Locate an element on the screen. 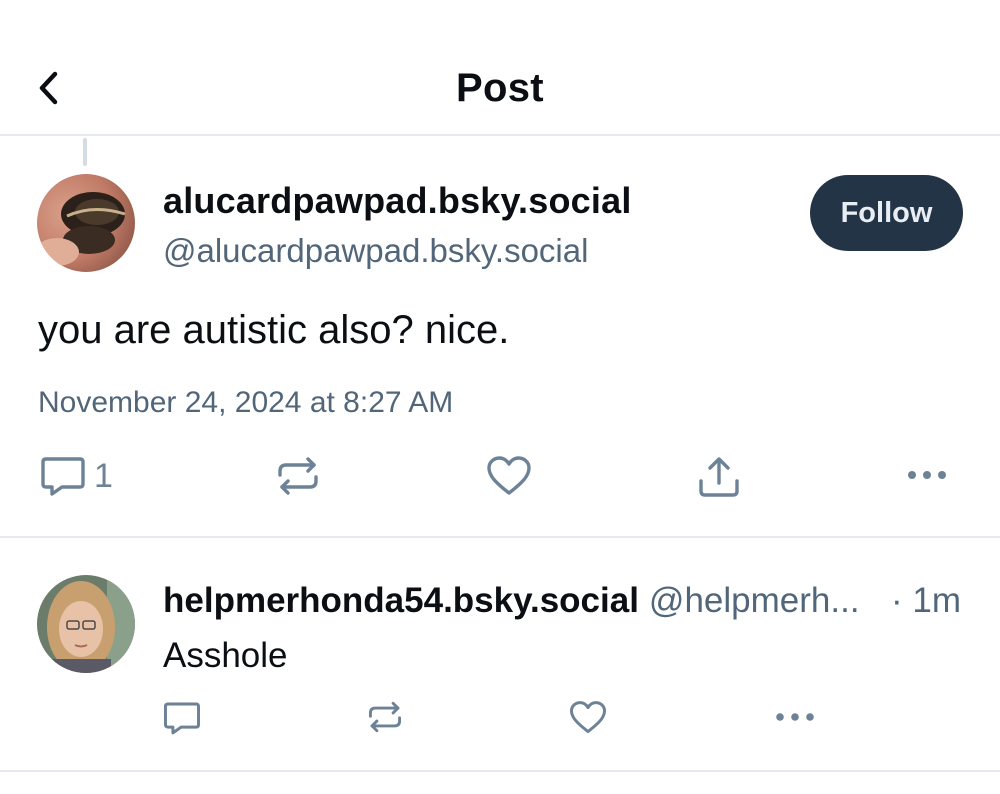 This screenshot has width=1000, height=794. share-button is located at coordinates (719, 477).